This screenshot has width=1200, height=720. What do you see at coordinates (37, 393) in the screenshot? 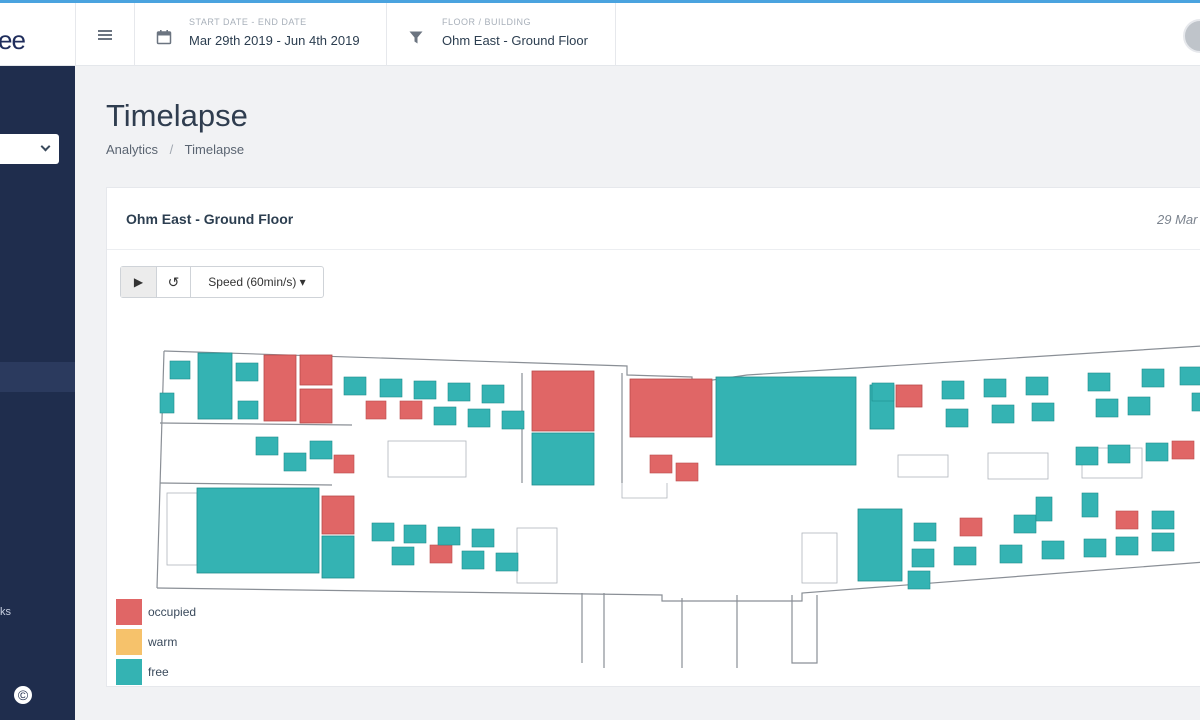
I see `sidebar: ks ©` at bounding box center [37, 393].